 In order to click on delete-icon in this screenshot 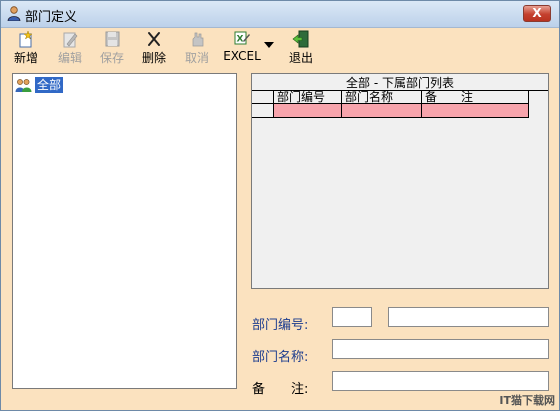, I will do `click(154, 39)`.